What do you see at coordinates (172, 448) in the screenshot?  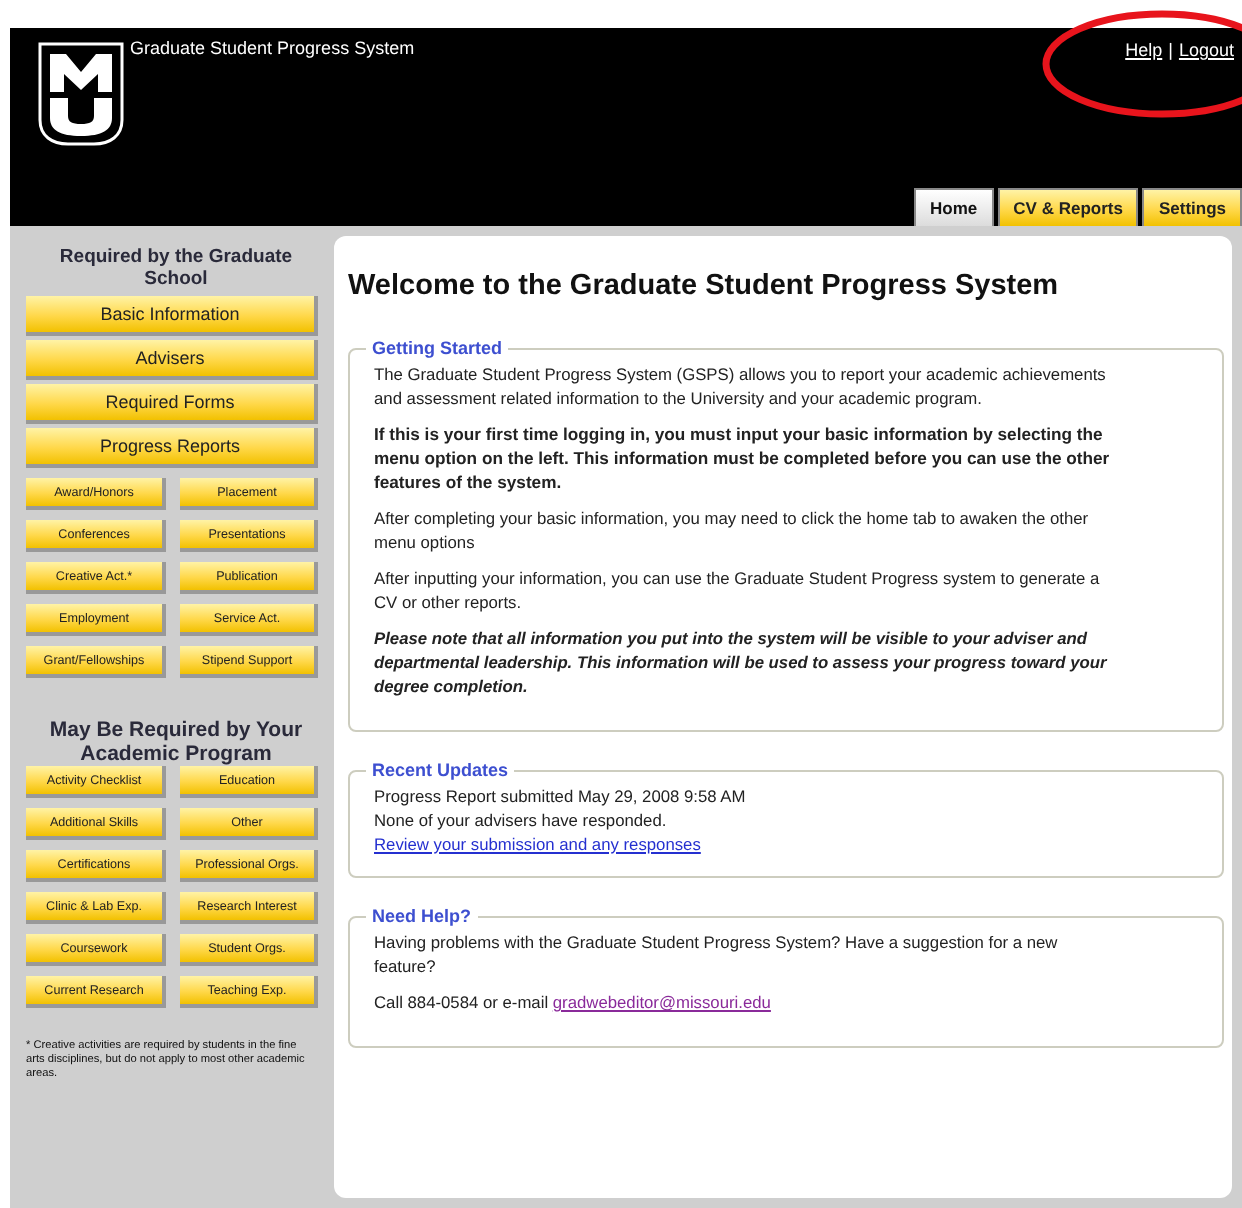 I see `menu-button: Progress Reports` at bounding box center [172, 448].